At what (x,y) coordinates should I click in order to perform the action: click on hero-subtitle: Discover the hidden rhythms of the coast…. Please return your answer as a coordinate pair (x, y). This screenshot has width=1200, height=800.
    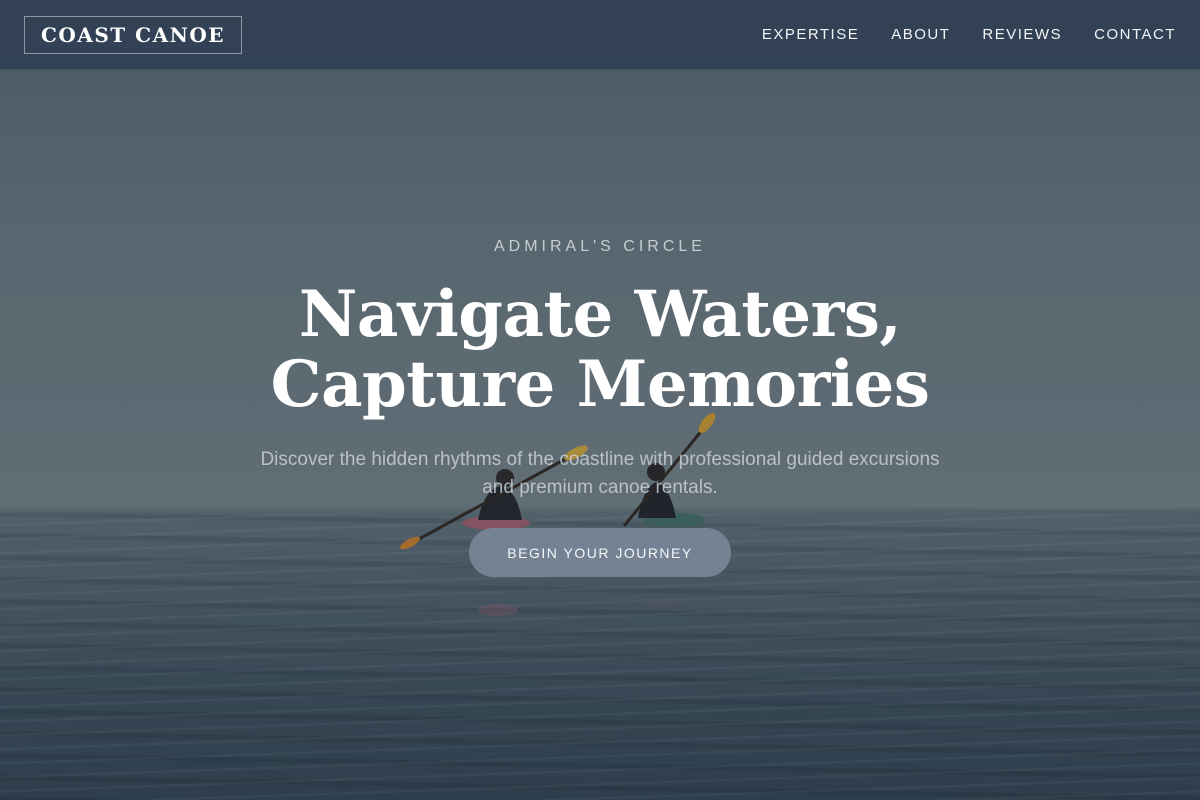
    Looking at the image, I should click on (600, 473).